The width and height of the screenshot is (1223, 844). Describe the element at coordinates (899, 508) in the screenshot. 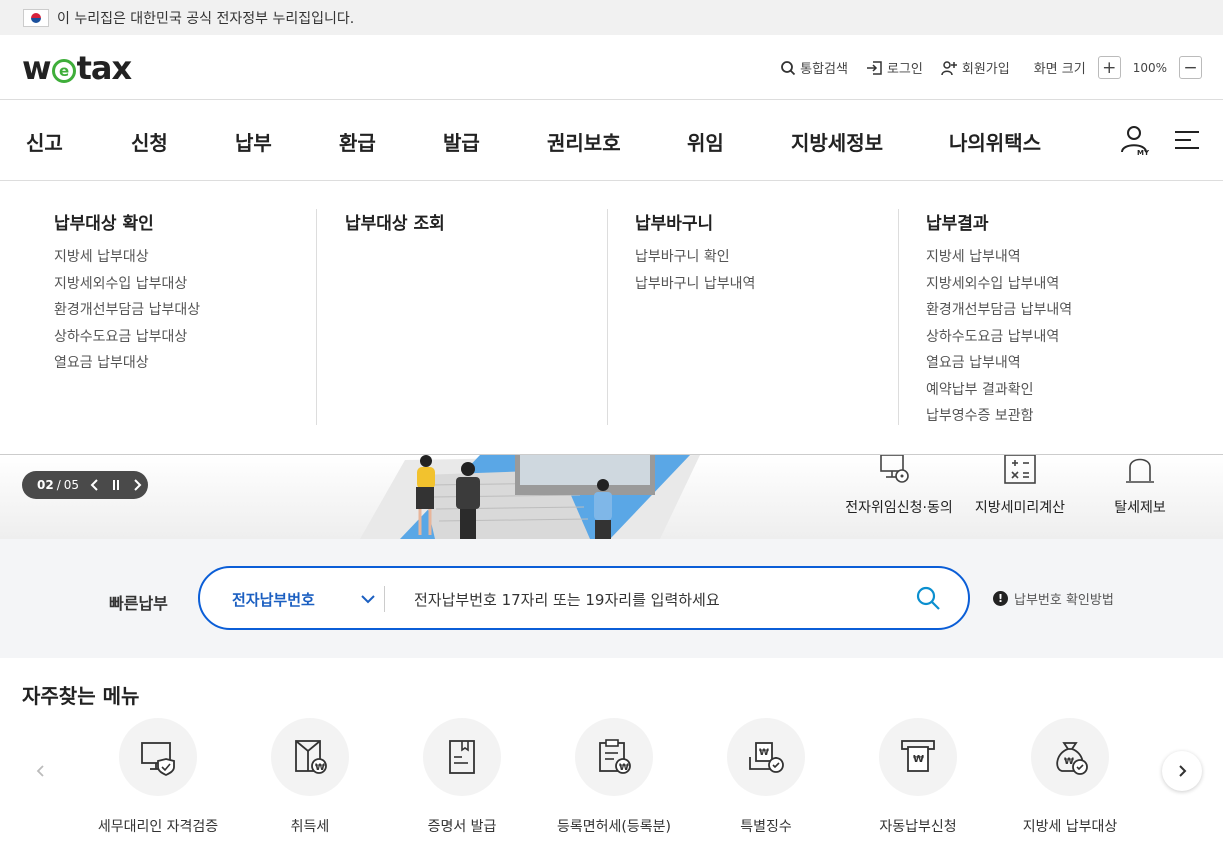

I see `quick-link-label: 전자위임신청·동의` at that location.